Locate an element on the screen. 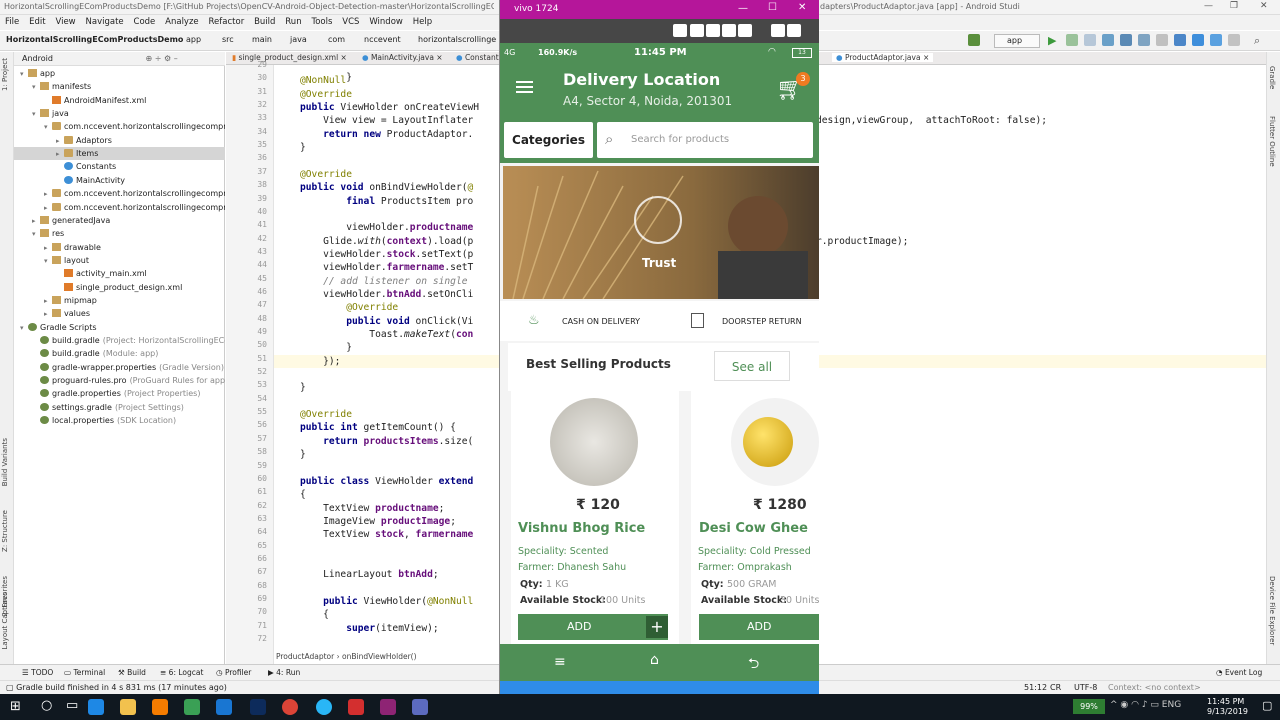 The image size is (1280, 720). tab-profiler: ◷ Profiler is located at coordinates (233, 672).